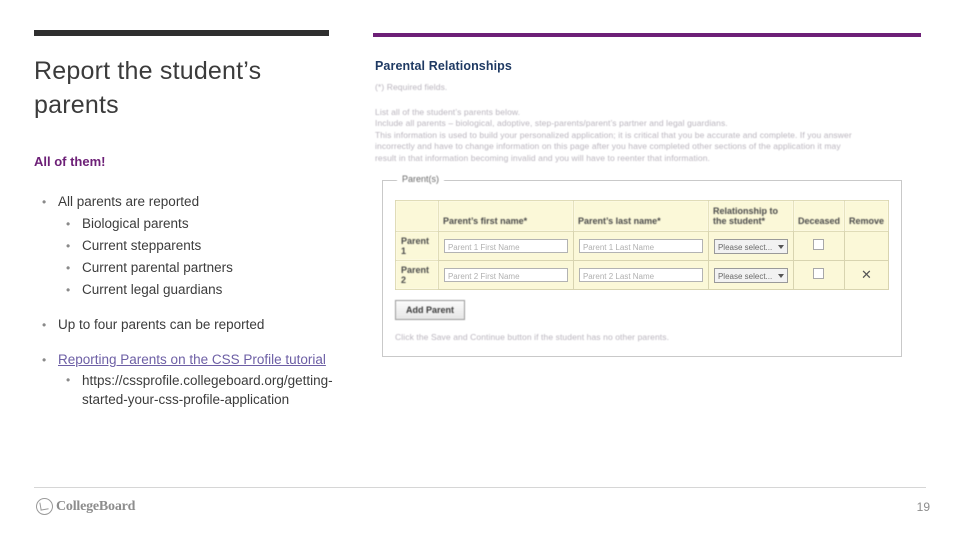 This screenshot has height=540, width=960. I want to click on title-rule, so click(181, 33).